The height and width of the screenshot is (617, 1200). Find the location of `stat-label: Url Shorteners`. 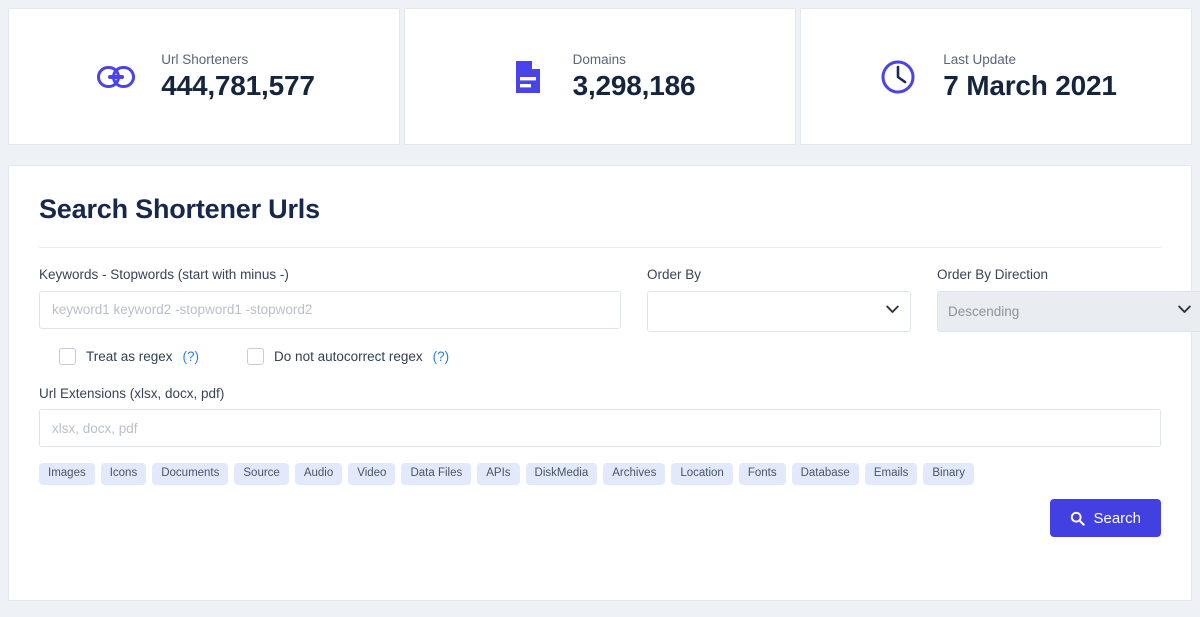

stat-label: Url Shorteners is located at coordinates (205, 59).